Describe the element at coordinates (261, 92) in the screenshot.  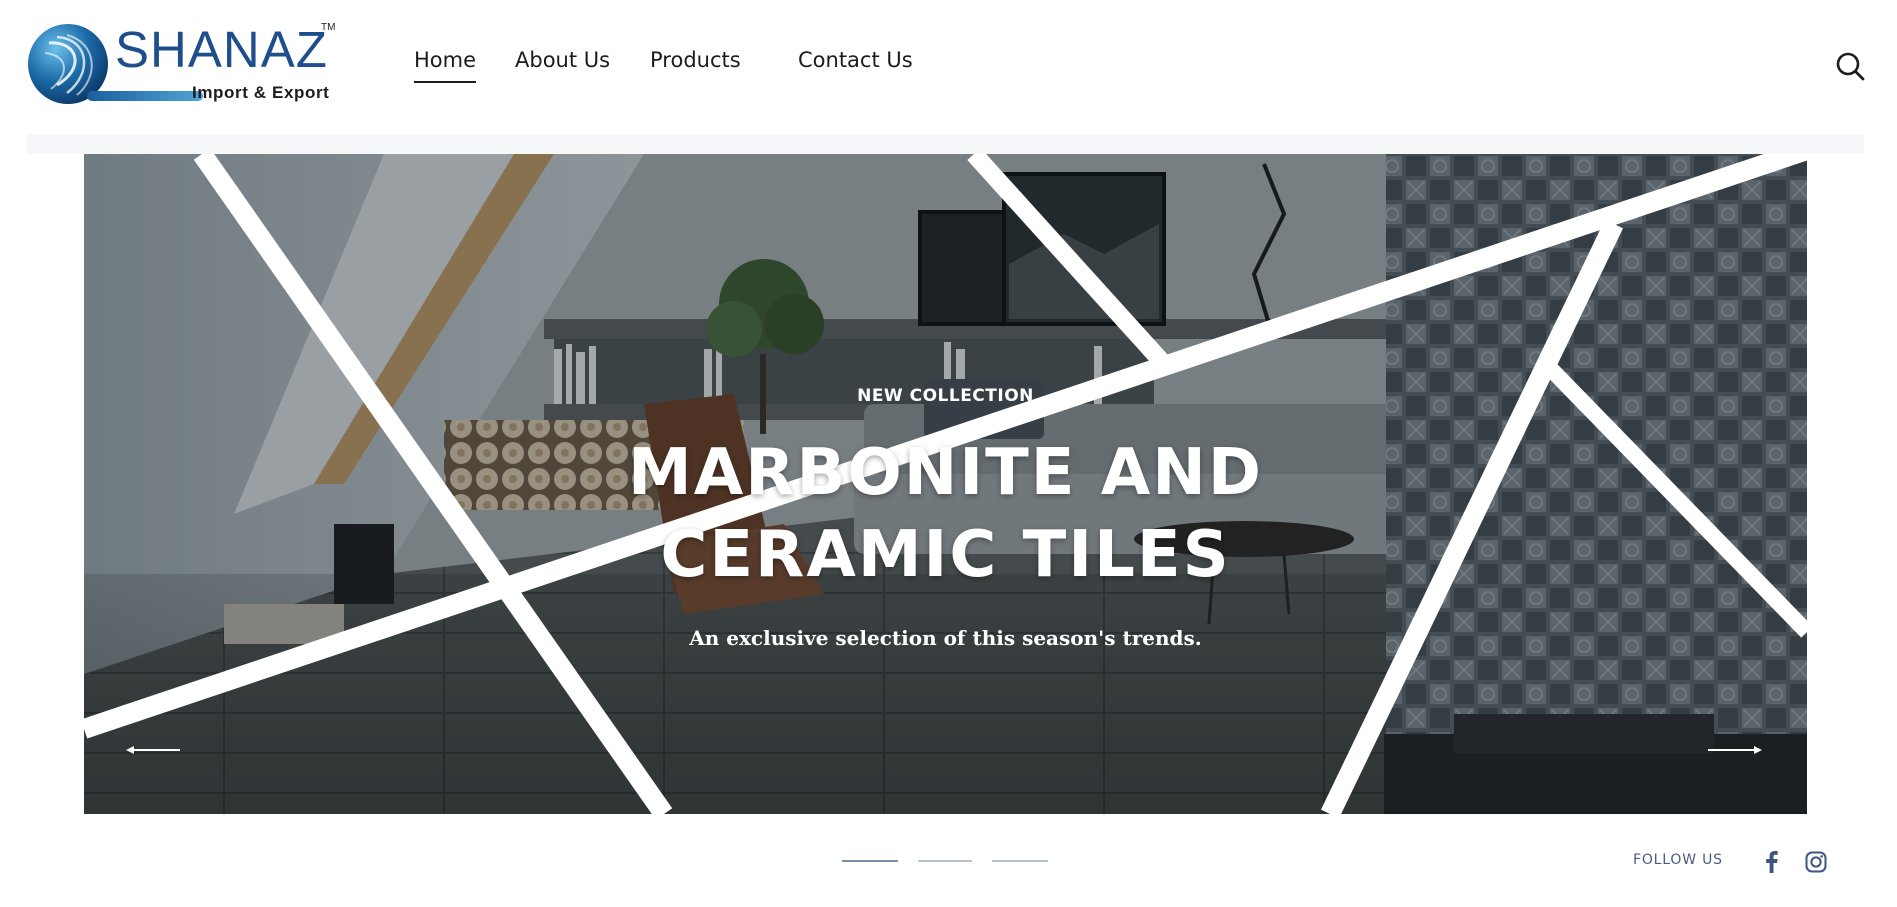
I see `brand-tagline: Import & Export` at that location.